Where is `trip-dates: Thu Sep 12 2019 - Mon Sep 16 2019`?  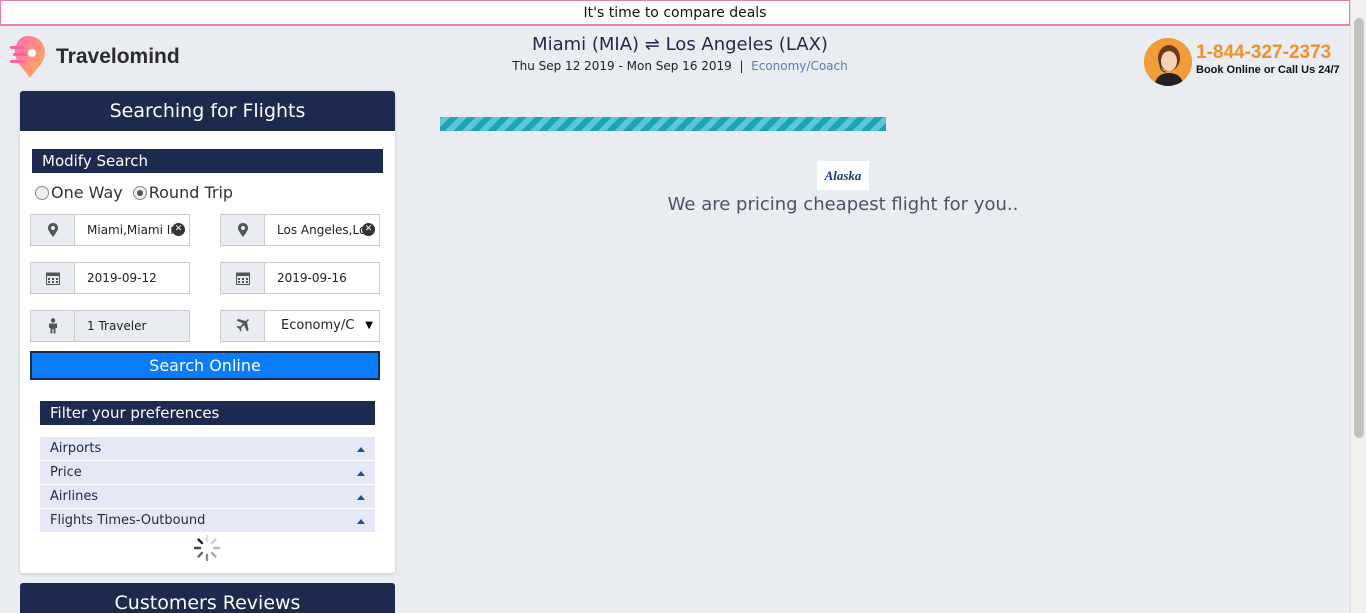 trip-dates: Thu Sep 12 2019 - Mon Sep 16 2019 is located at coordinates (622, 66).